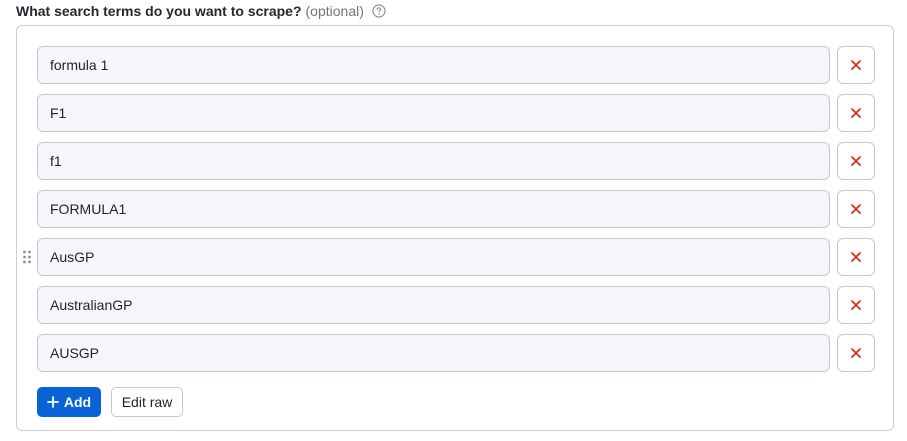 The image size is (907, 441). I want to click on optional-hint: (optional), so click(334, 11).